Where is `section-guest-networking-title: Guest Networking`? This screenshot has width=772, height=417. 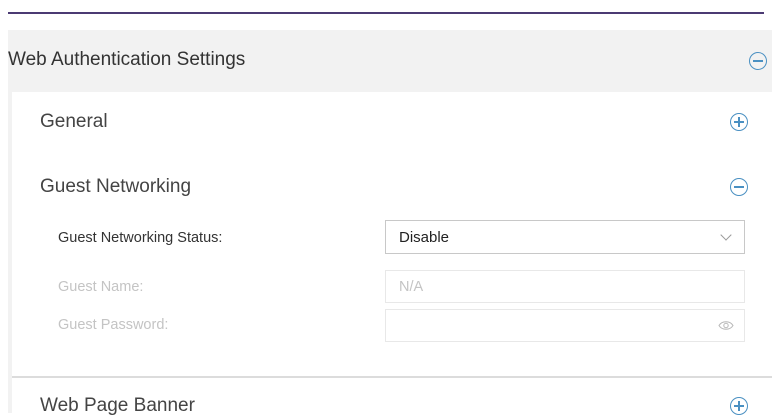
section-guest-networking-title: Guest Networking is located at coordinates (115, 187).